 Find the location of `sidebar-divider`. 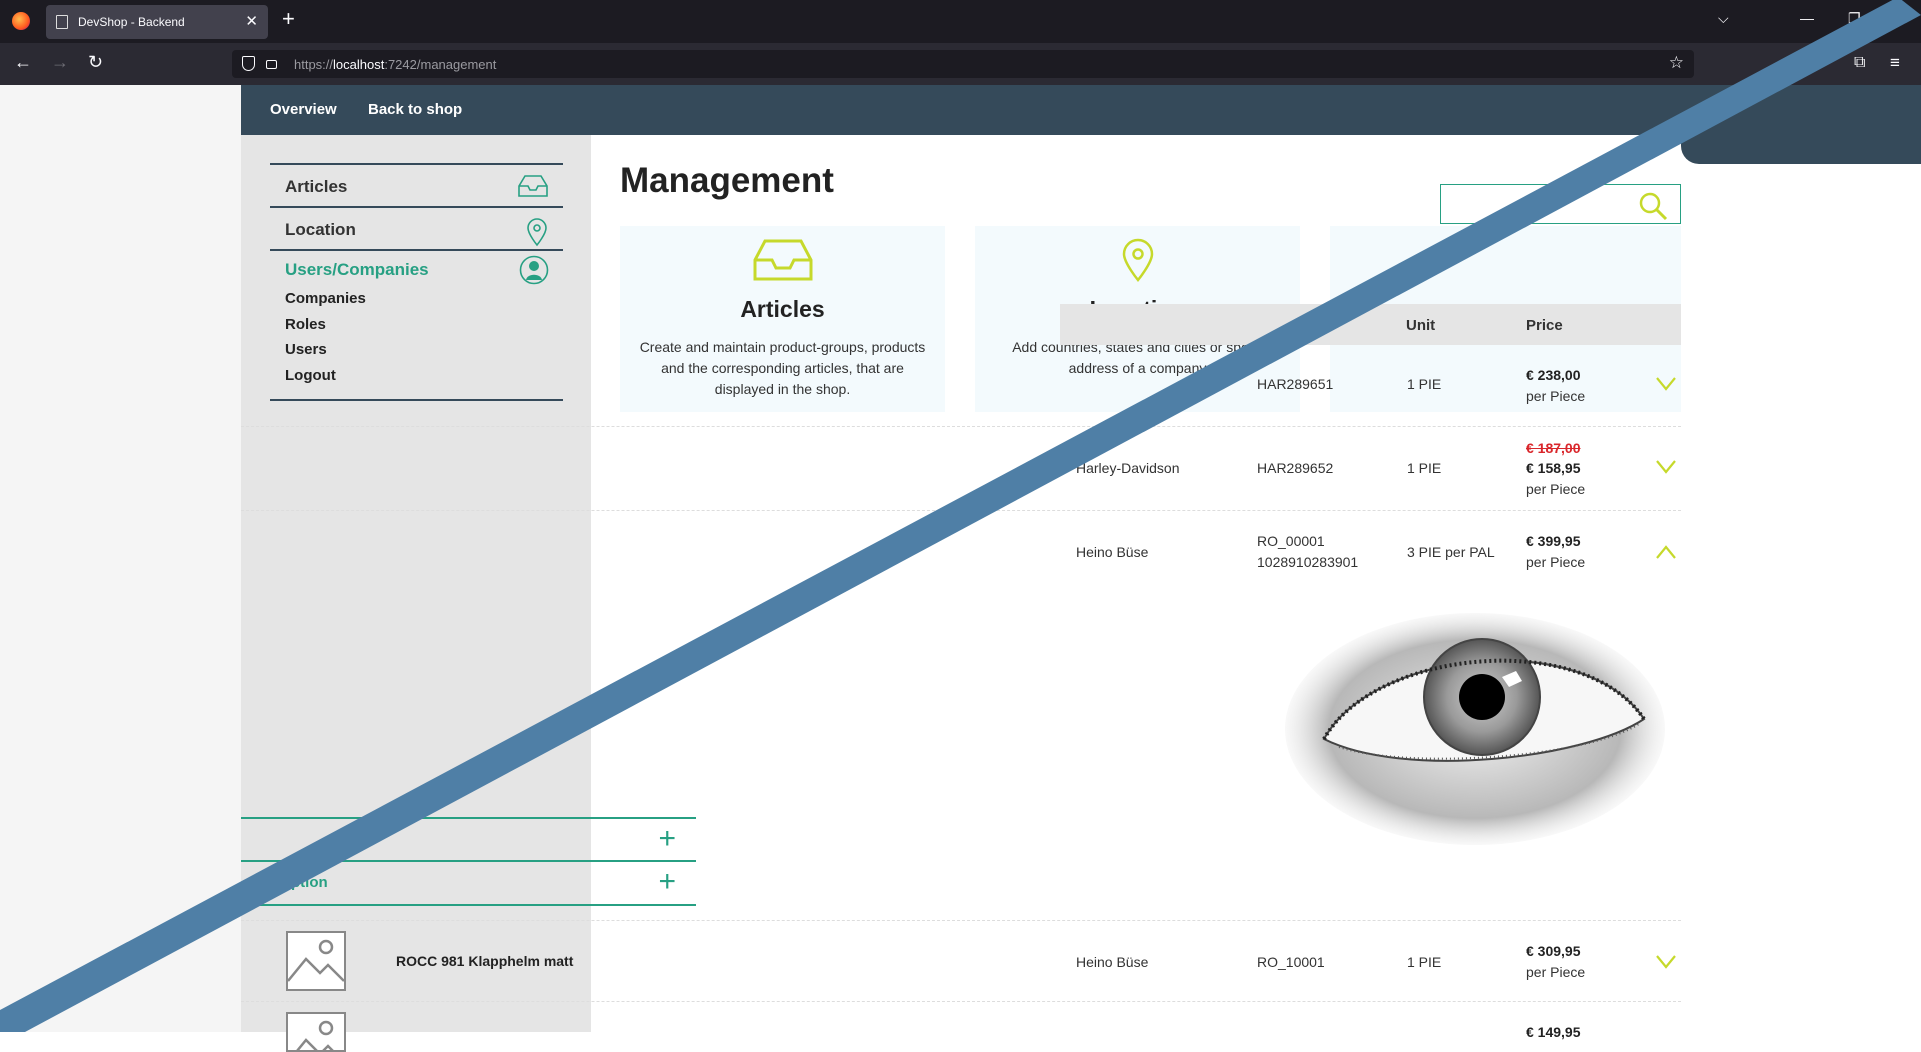

sidebar-divider is located at coordinates (416, 400).